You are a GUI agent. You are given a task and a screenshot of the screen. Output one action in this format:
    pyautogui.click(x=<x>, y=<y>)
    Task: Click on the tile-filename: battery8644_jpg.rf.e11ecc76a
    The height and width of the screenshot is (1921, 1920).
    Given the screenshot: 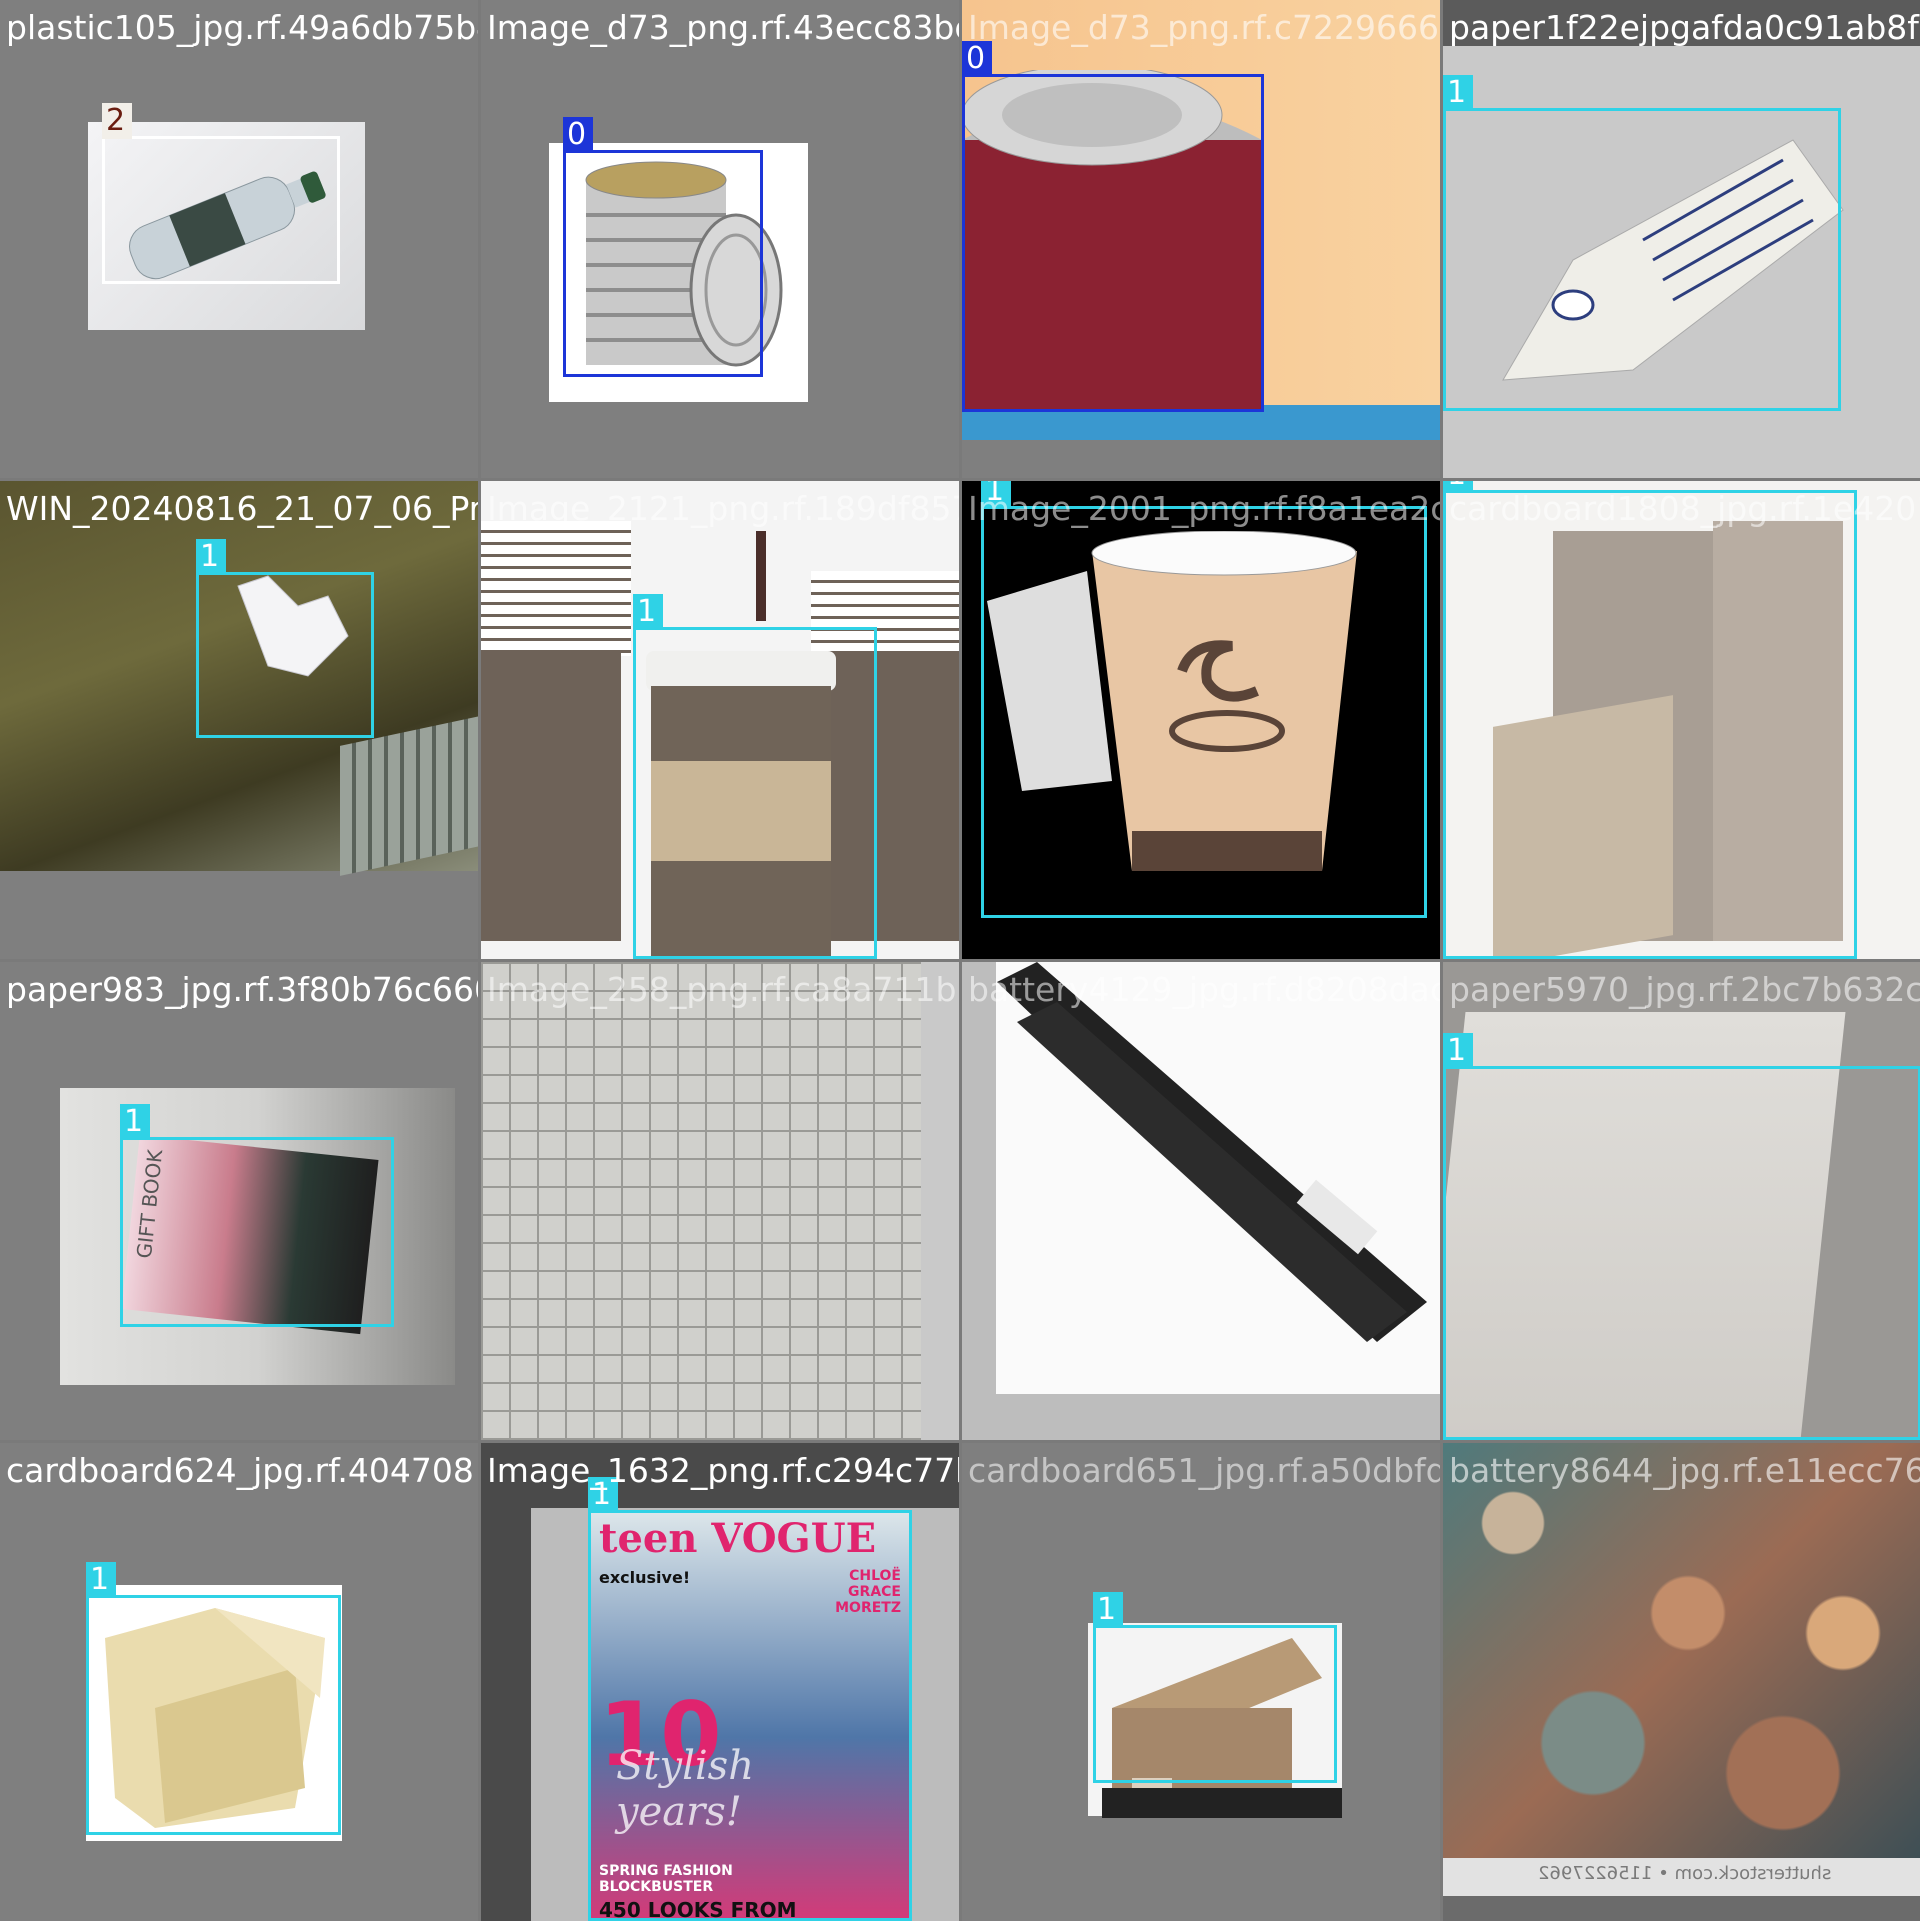 What is the action you would take?
    pyautogui.click(x=1684, y=1470)
    